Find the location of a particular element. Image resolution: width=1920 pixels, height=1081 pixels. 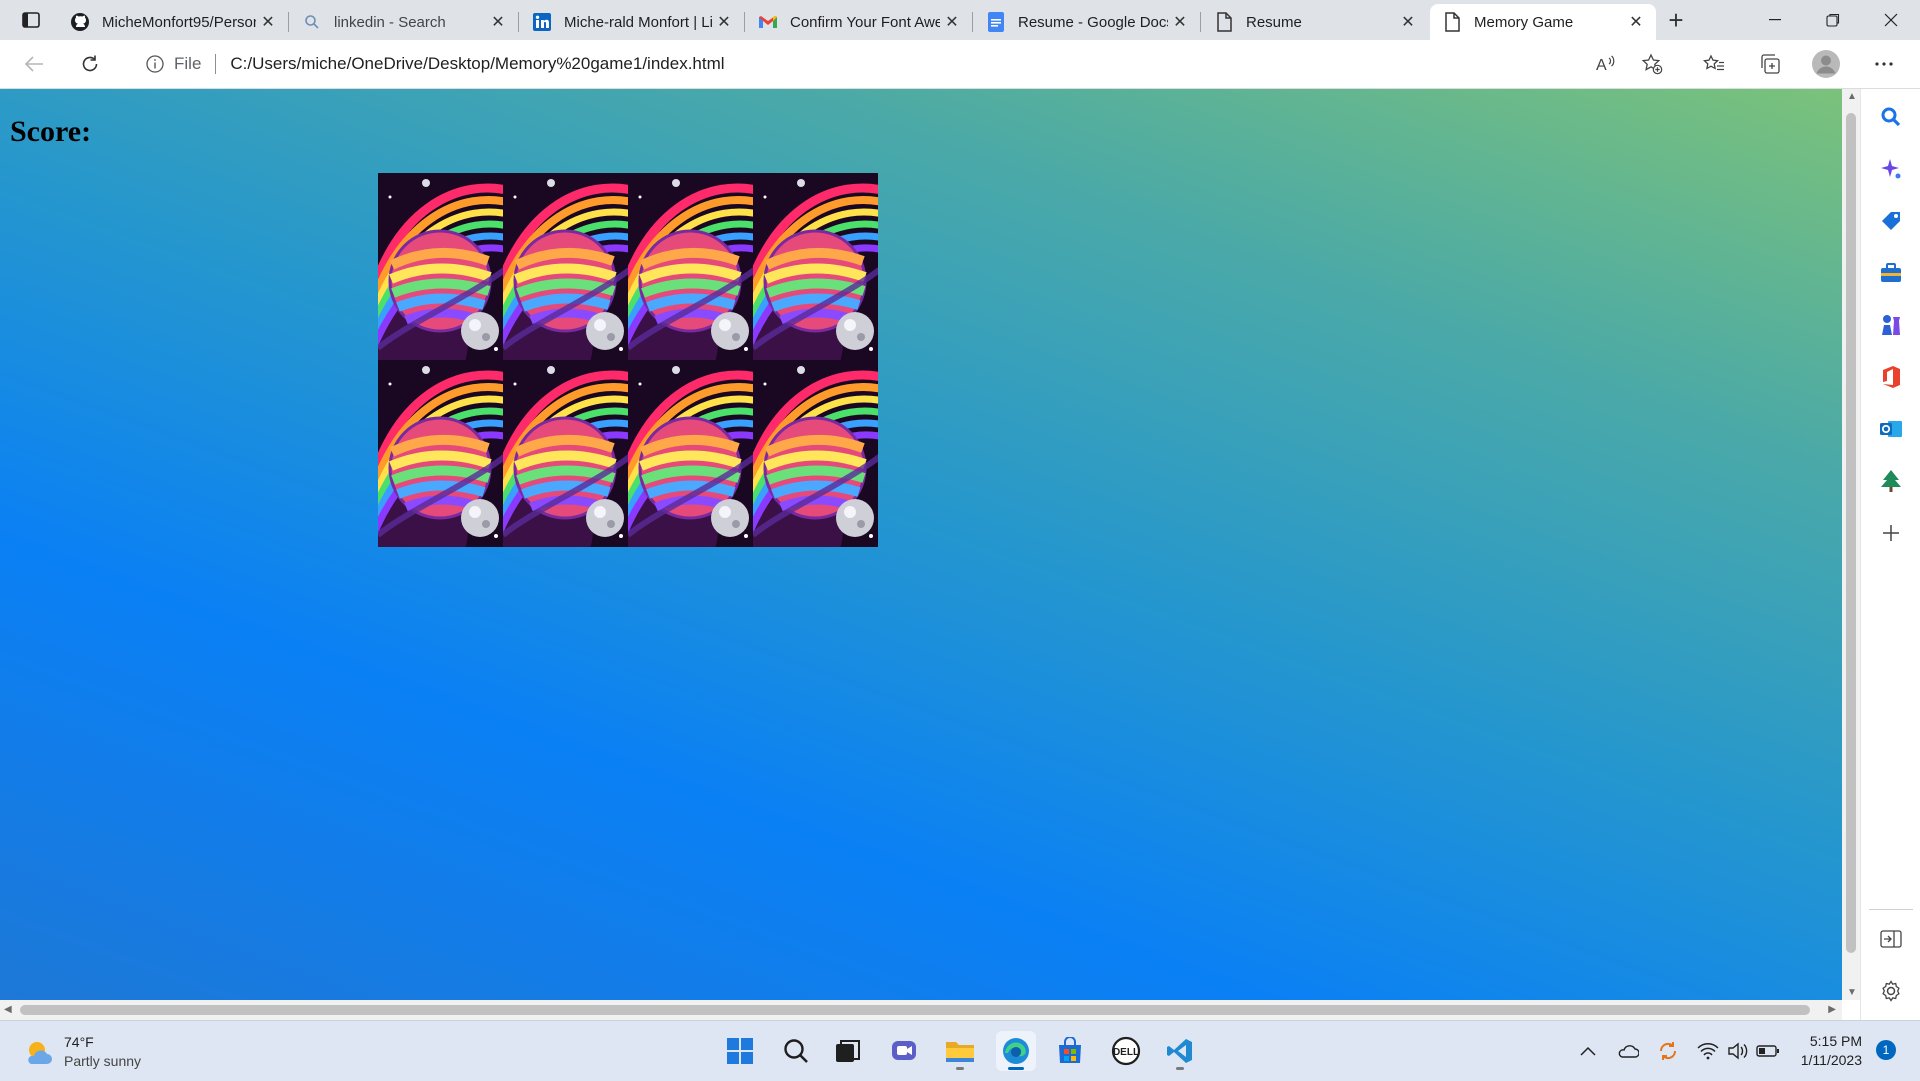

vertical-scrollbar: ▲ ▼ is located at coordinates (1851, 544).